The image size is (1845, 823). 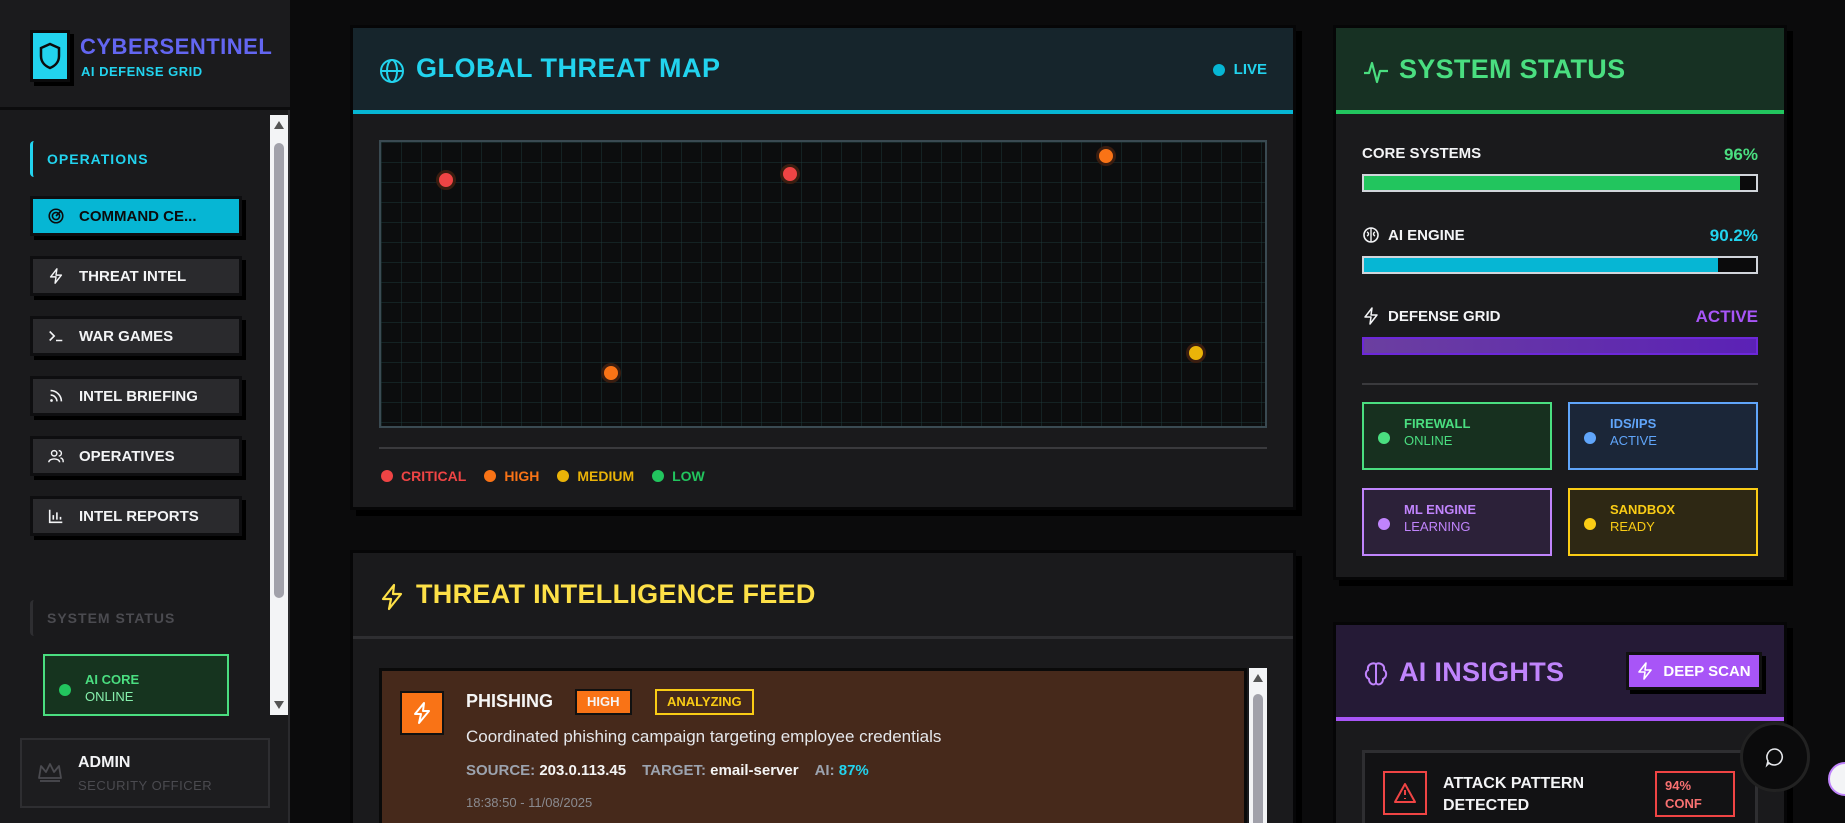 What do you see at coordinates (823, 596) in the screenshot?
I see `panel-header: THREAT INTELLIGENCE FEED` at bounding box center [823, 596].